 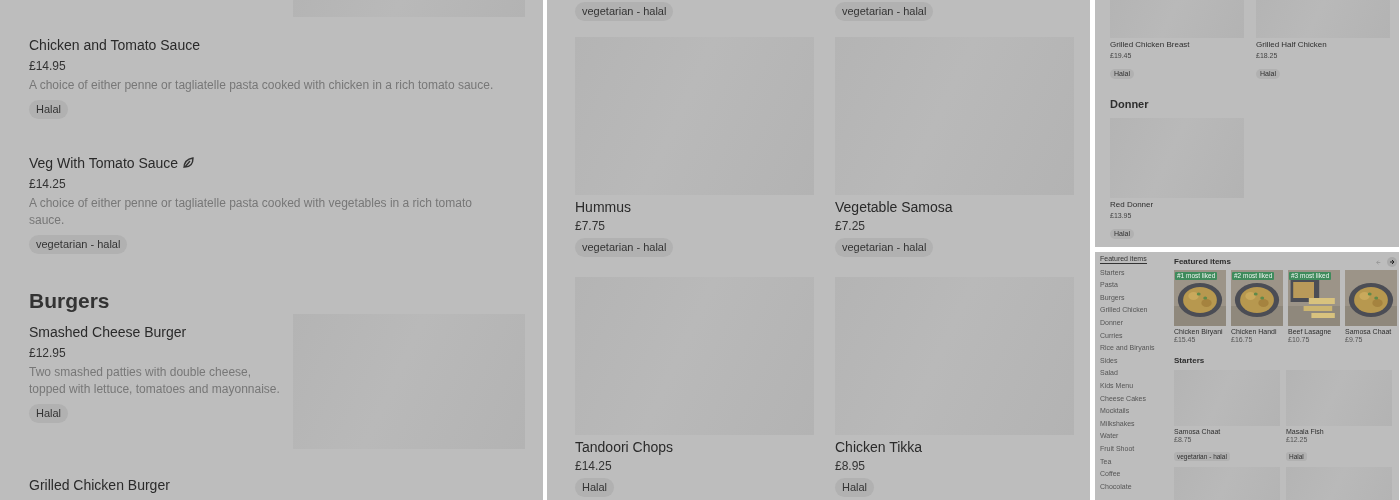 I want to click on item-name: Veg With Tomato Sauce, so click(x=104, y=163).